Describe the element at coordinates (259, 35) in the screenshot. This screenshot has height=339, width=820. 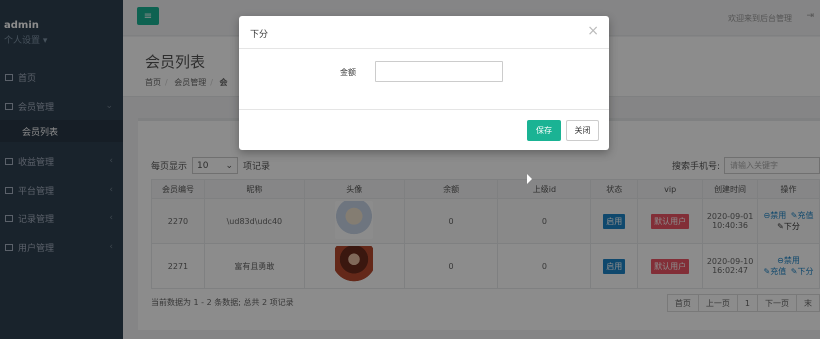
I see `modal-title: 下分` at that location.